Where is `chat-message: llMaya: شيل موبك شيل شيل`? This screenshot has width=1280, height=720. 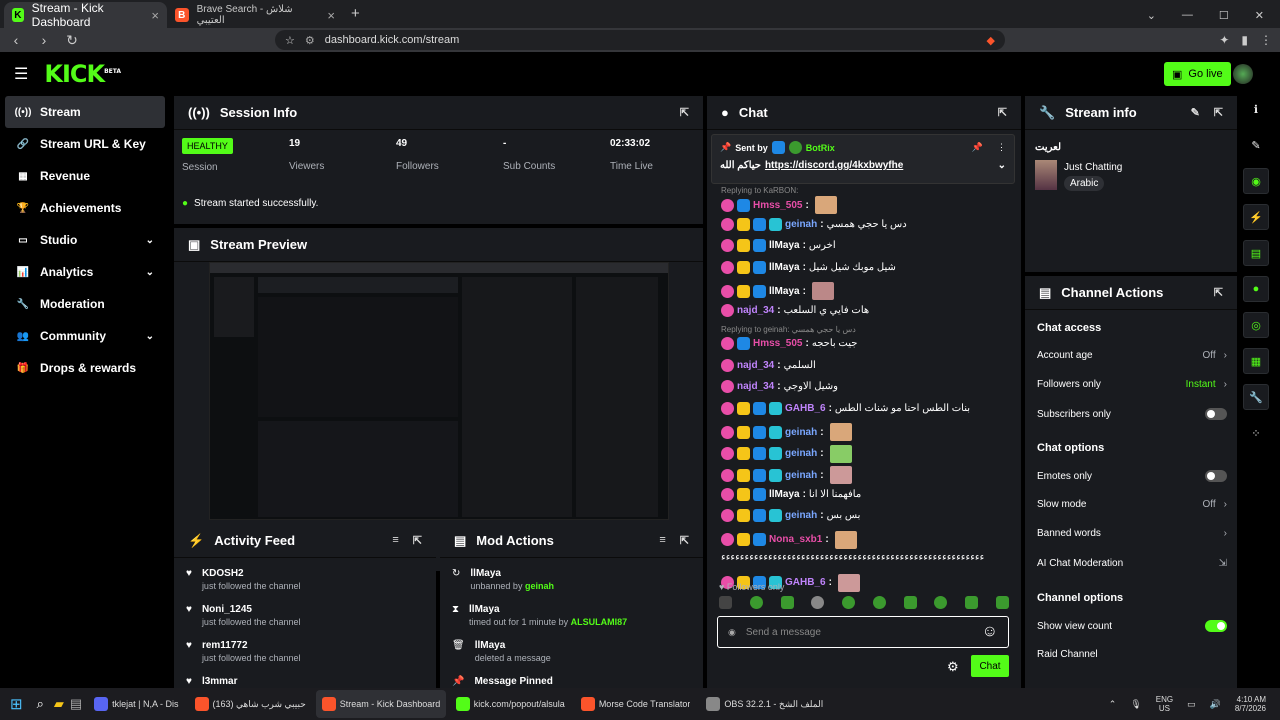 chat-message: llMaya: شيل موبك شيل شيل is located at coordinates (808, 267).